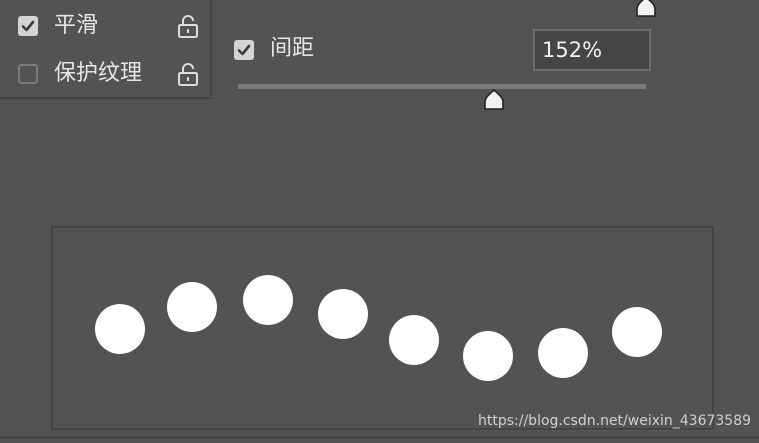  Describe the element at coordinates (592, 50) in the screenshot. I see `spacing-value-input` at that location.